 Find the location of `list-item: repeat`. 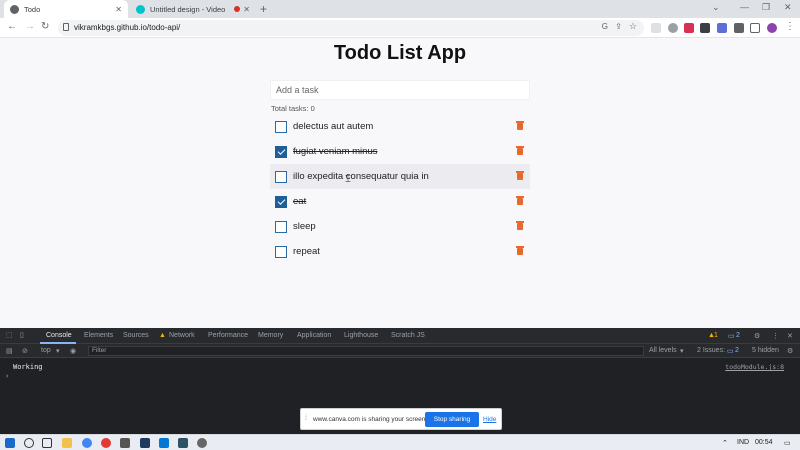

list-item: repeat is located at coordinates (400, 251).